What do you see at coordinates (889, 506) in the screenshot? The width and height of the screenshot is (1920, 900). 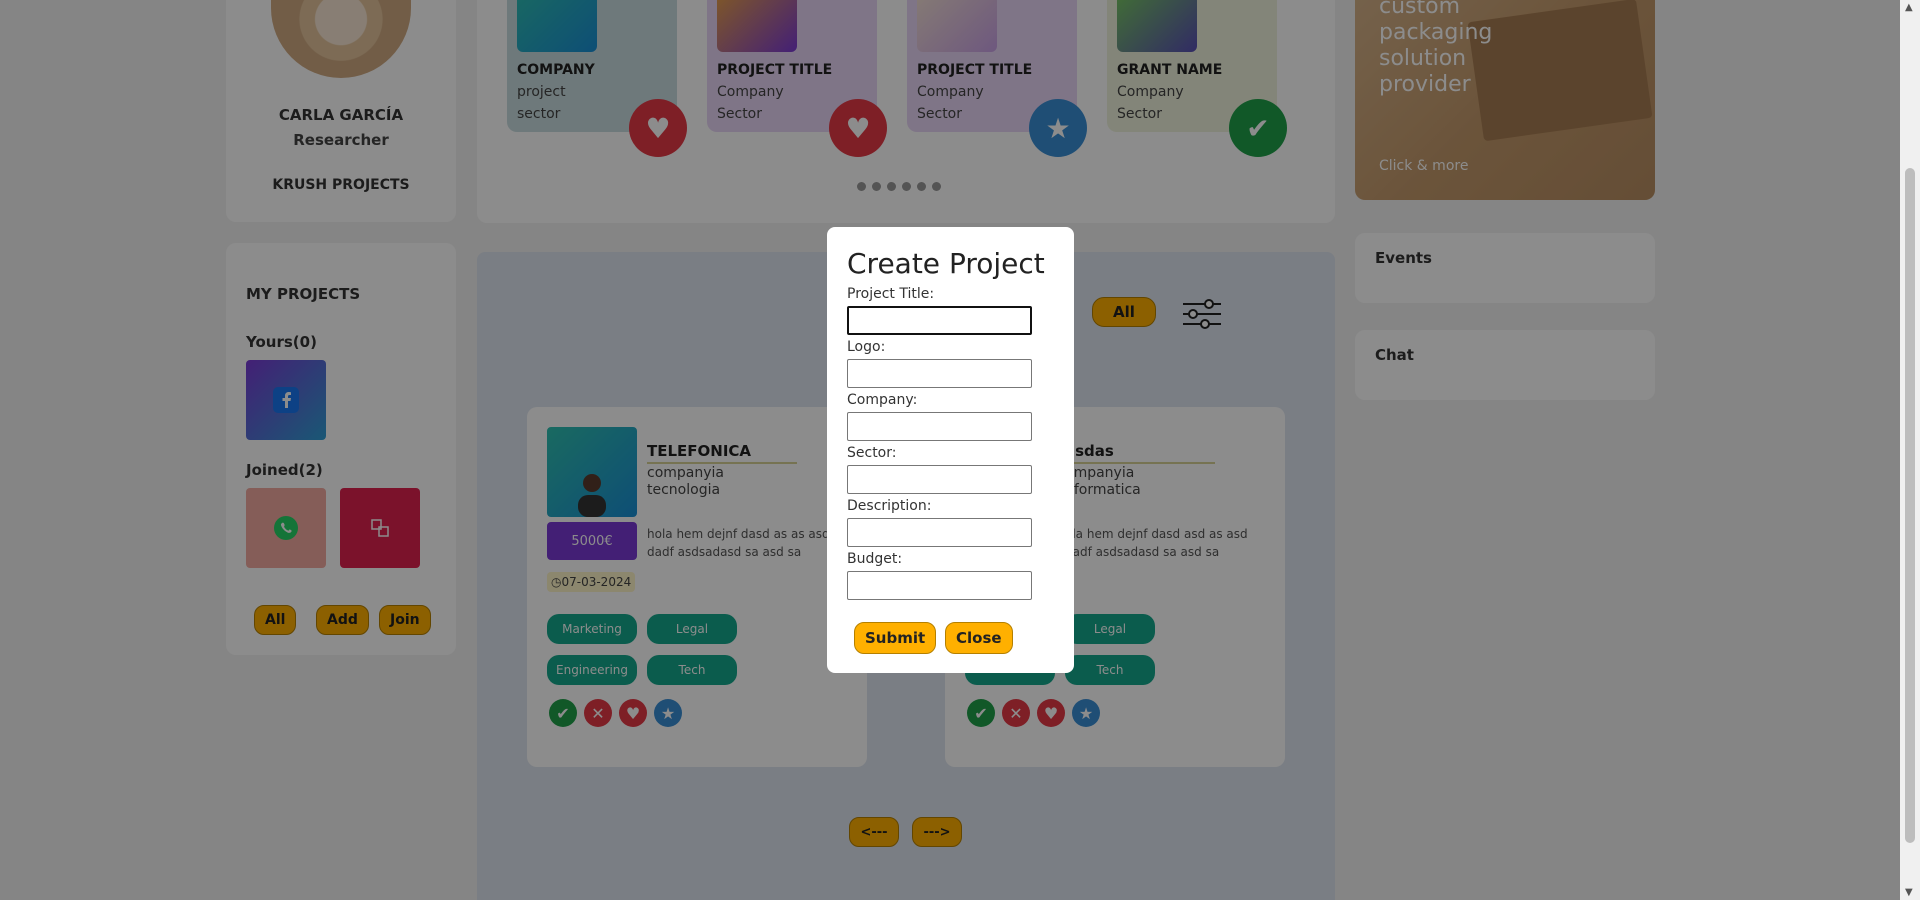 I see `description-label: Description:` at bounding box center [889, 506].